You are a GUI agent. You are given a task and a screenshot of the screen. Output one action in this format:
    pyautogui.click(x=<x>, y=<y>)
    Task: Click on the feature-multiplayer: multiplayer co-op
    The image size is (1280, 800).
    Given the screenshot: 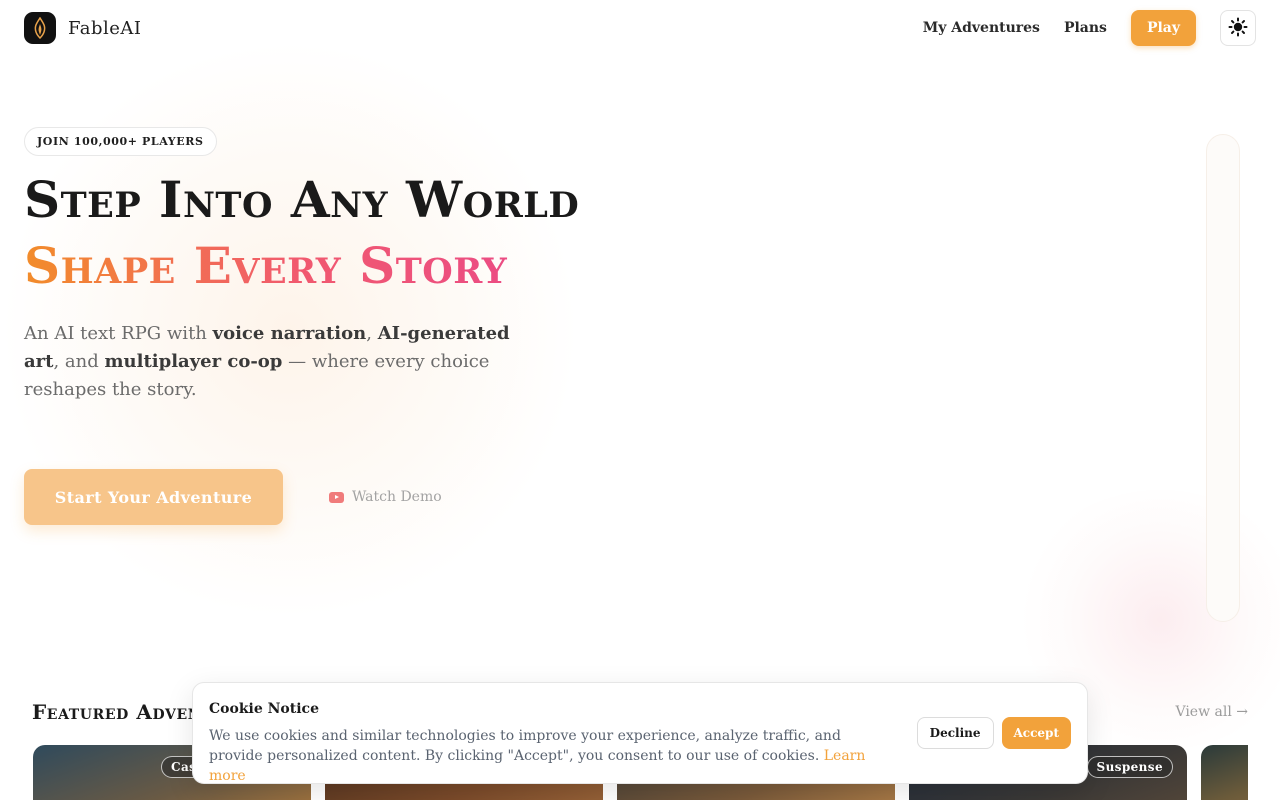 What is the action you would take?
    pyautogui.click(x=193, y=361)
    